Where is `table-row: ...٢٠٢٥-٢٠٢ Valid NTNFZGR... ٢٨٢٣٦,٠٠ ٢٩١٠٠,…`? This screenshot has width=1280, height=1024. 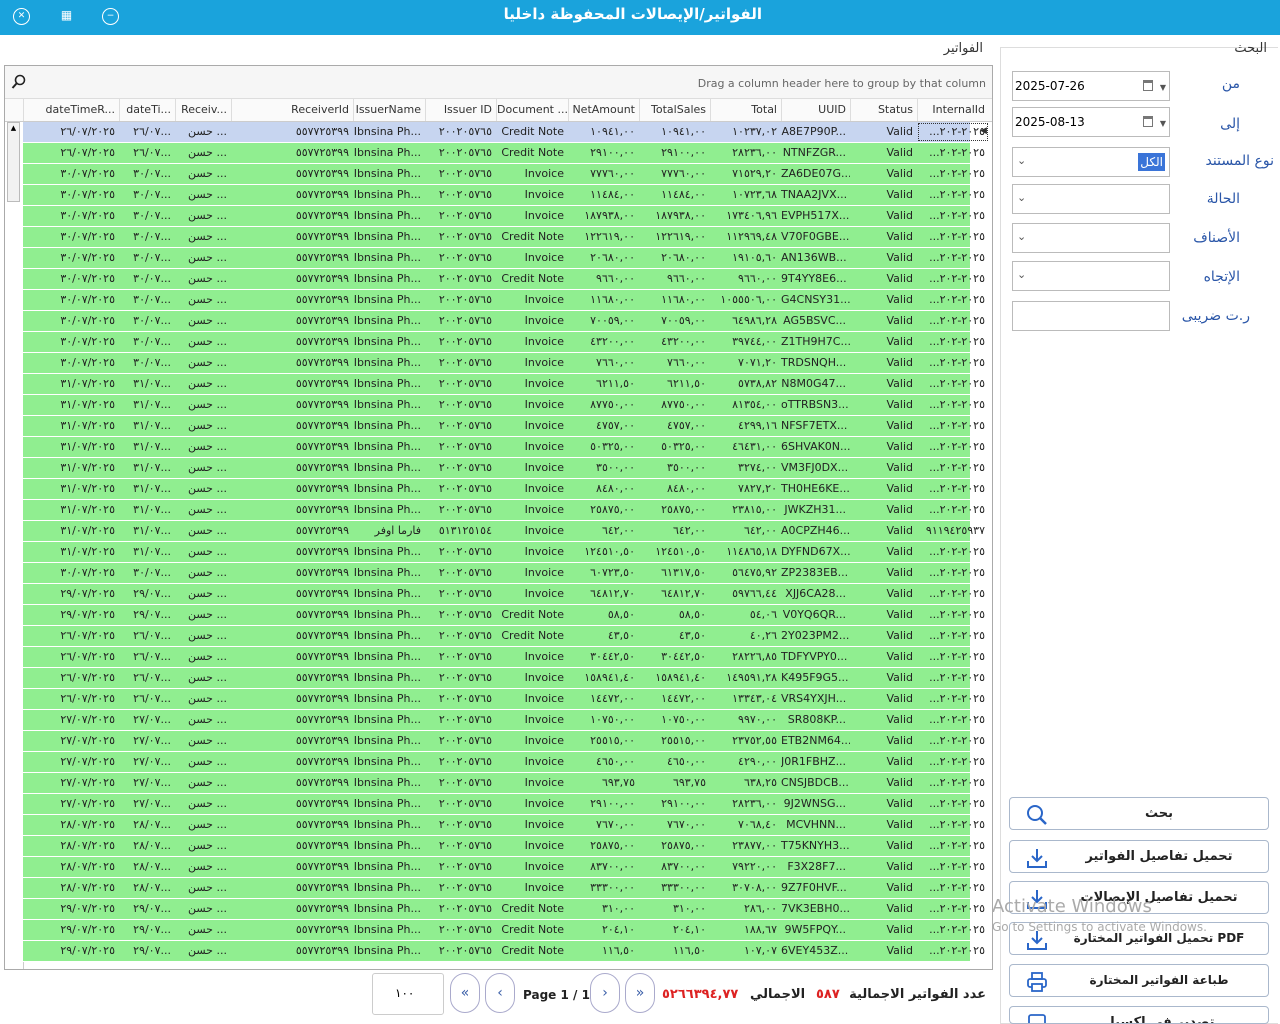
table-row: ...٢٠٢٥-٢٠٢ Valid NTNFZGR... ٢٨٢٣٦,٠٠ ٢٩١٠٠,… is located at coordinates (504, 153).